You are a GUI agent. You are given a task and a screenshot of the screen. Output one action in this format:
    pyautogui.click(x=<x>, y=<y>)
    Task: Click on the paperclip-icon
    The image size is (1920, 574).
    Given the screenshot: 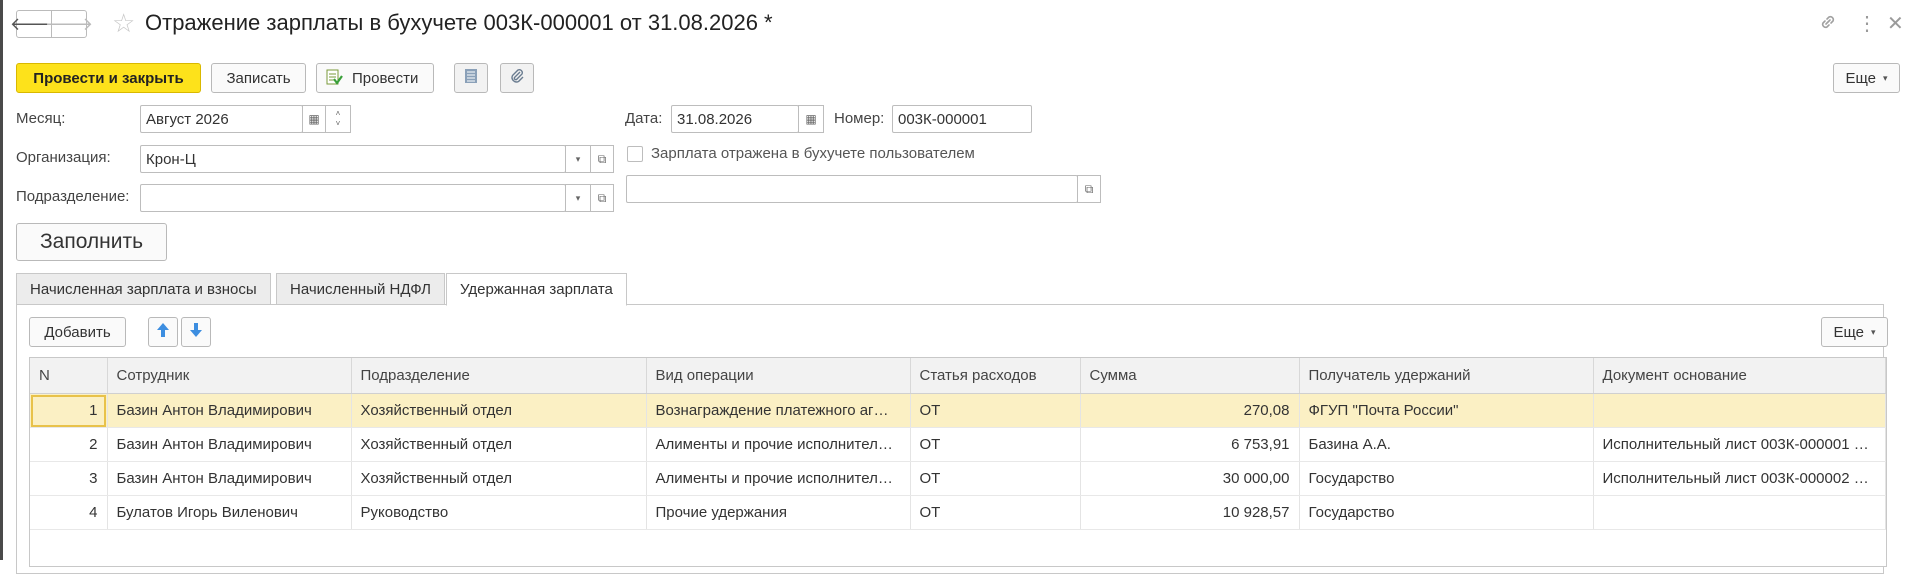 What is the action you would take?
    pyautogui.click(x=517, y=78)
    